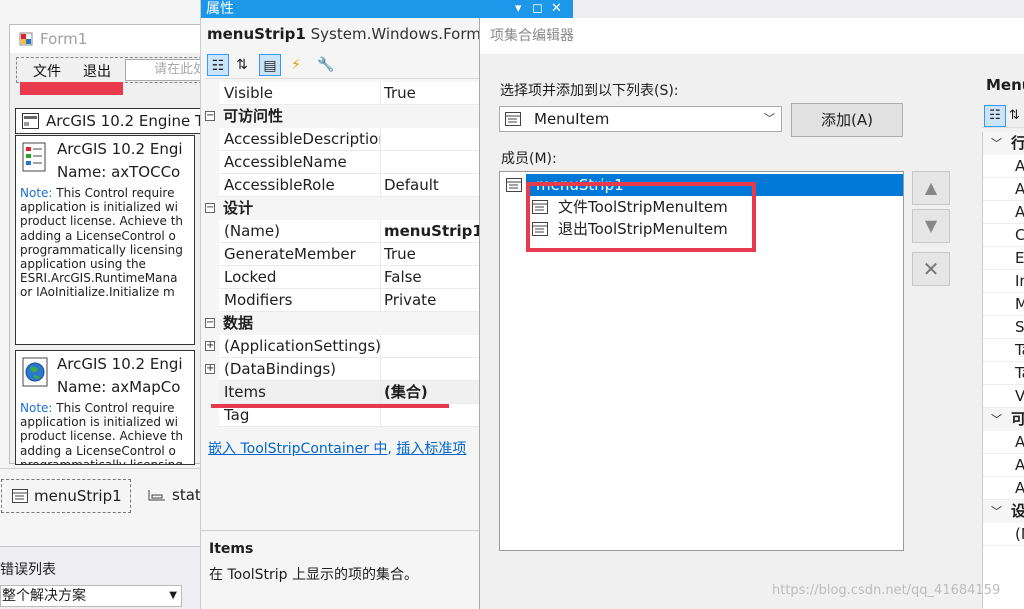  What do you see at coordinates (996, 511) in the screenshot?
I see `chevron-down-icon: ﹀` at bounding box center [996, 511].